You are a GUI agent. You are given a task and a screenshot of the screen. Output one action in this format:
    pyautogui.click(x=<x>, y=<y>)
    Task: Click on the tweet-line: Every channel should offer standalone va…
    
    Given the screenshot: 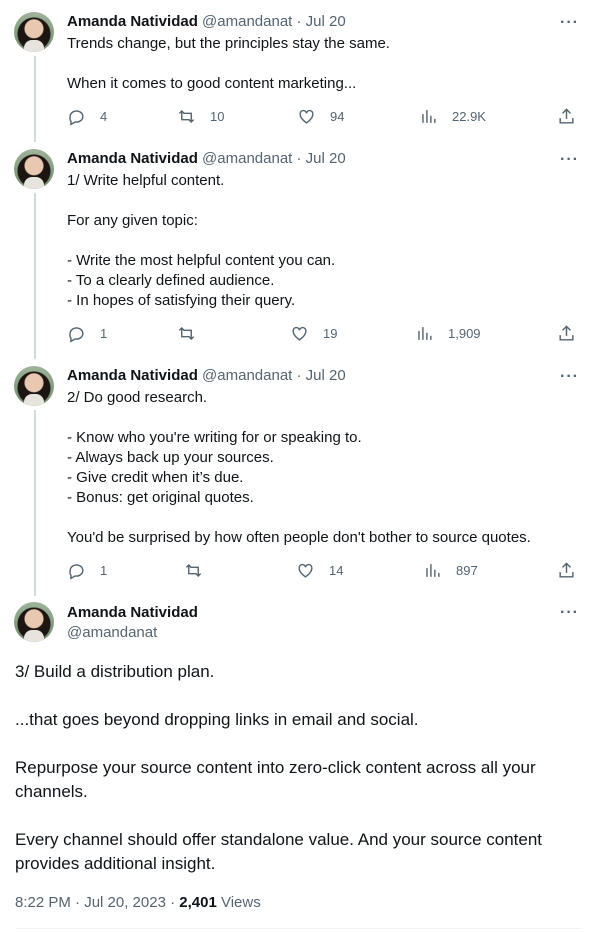 What is the action you would take?
    pyautogui.click(x=279, y=851)
    